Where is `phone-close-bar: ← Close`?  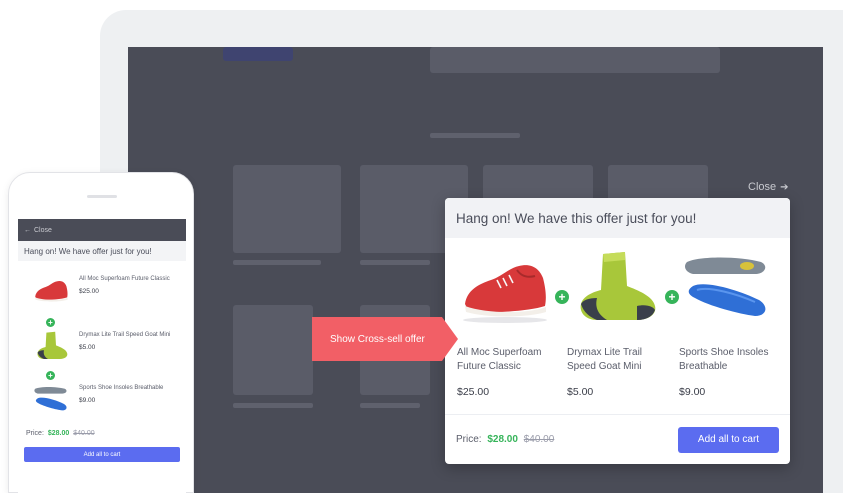 phone-close-bar: ← Close is located at coordinates (102, 230).